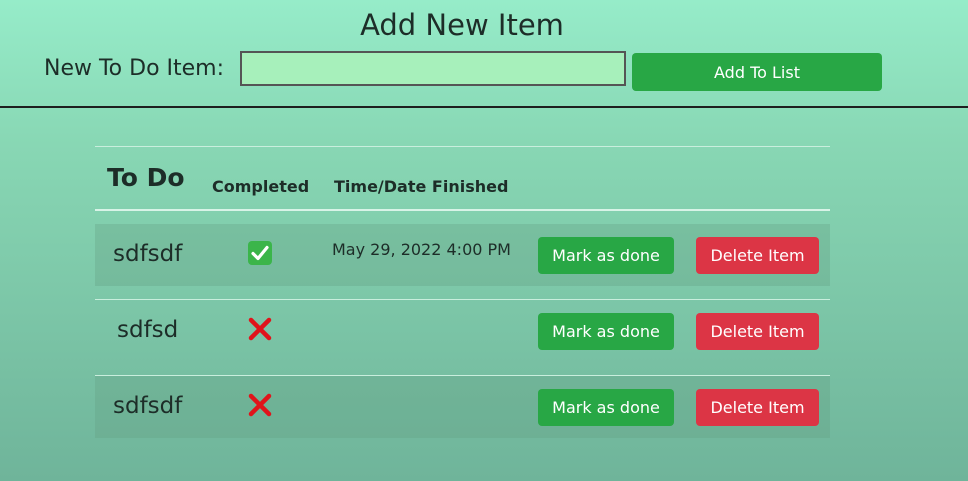 The height and width of the screenshot is (481, 968). I want to click on table-row: sdfsdf Mark as done Delete Item, so click(462, 406).